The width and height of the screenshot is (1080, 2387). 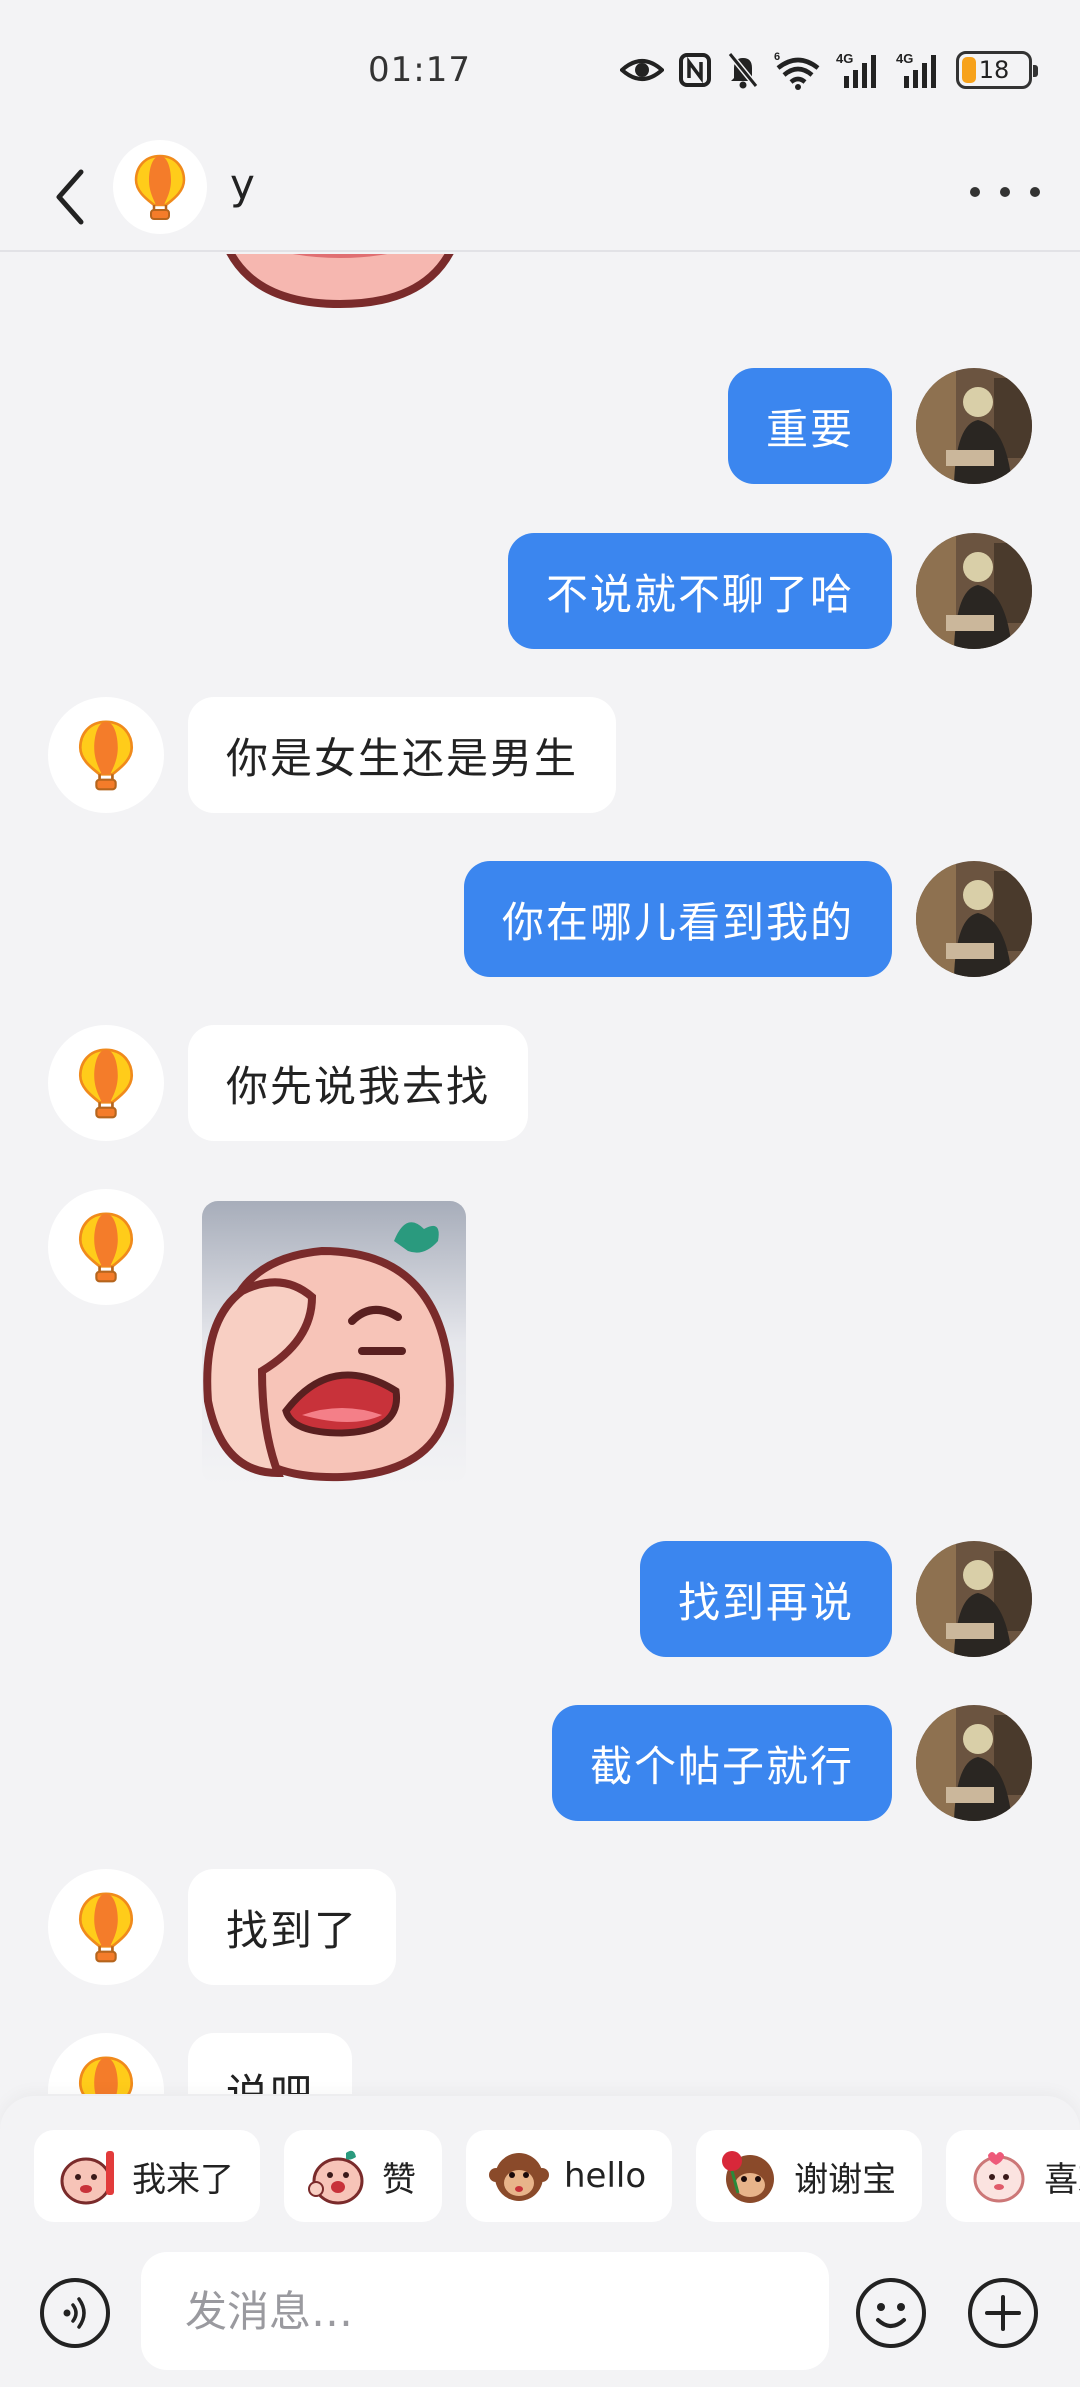 What do you see at coordinates (829, 70) in the screenshot?
I see `status-icons: 6 4G 4G 18` at bounding box center [829, 70].